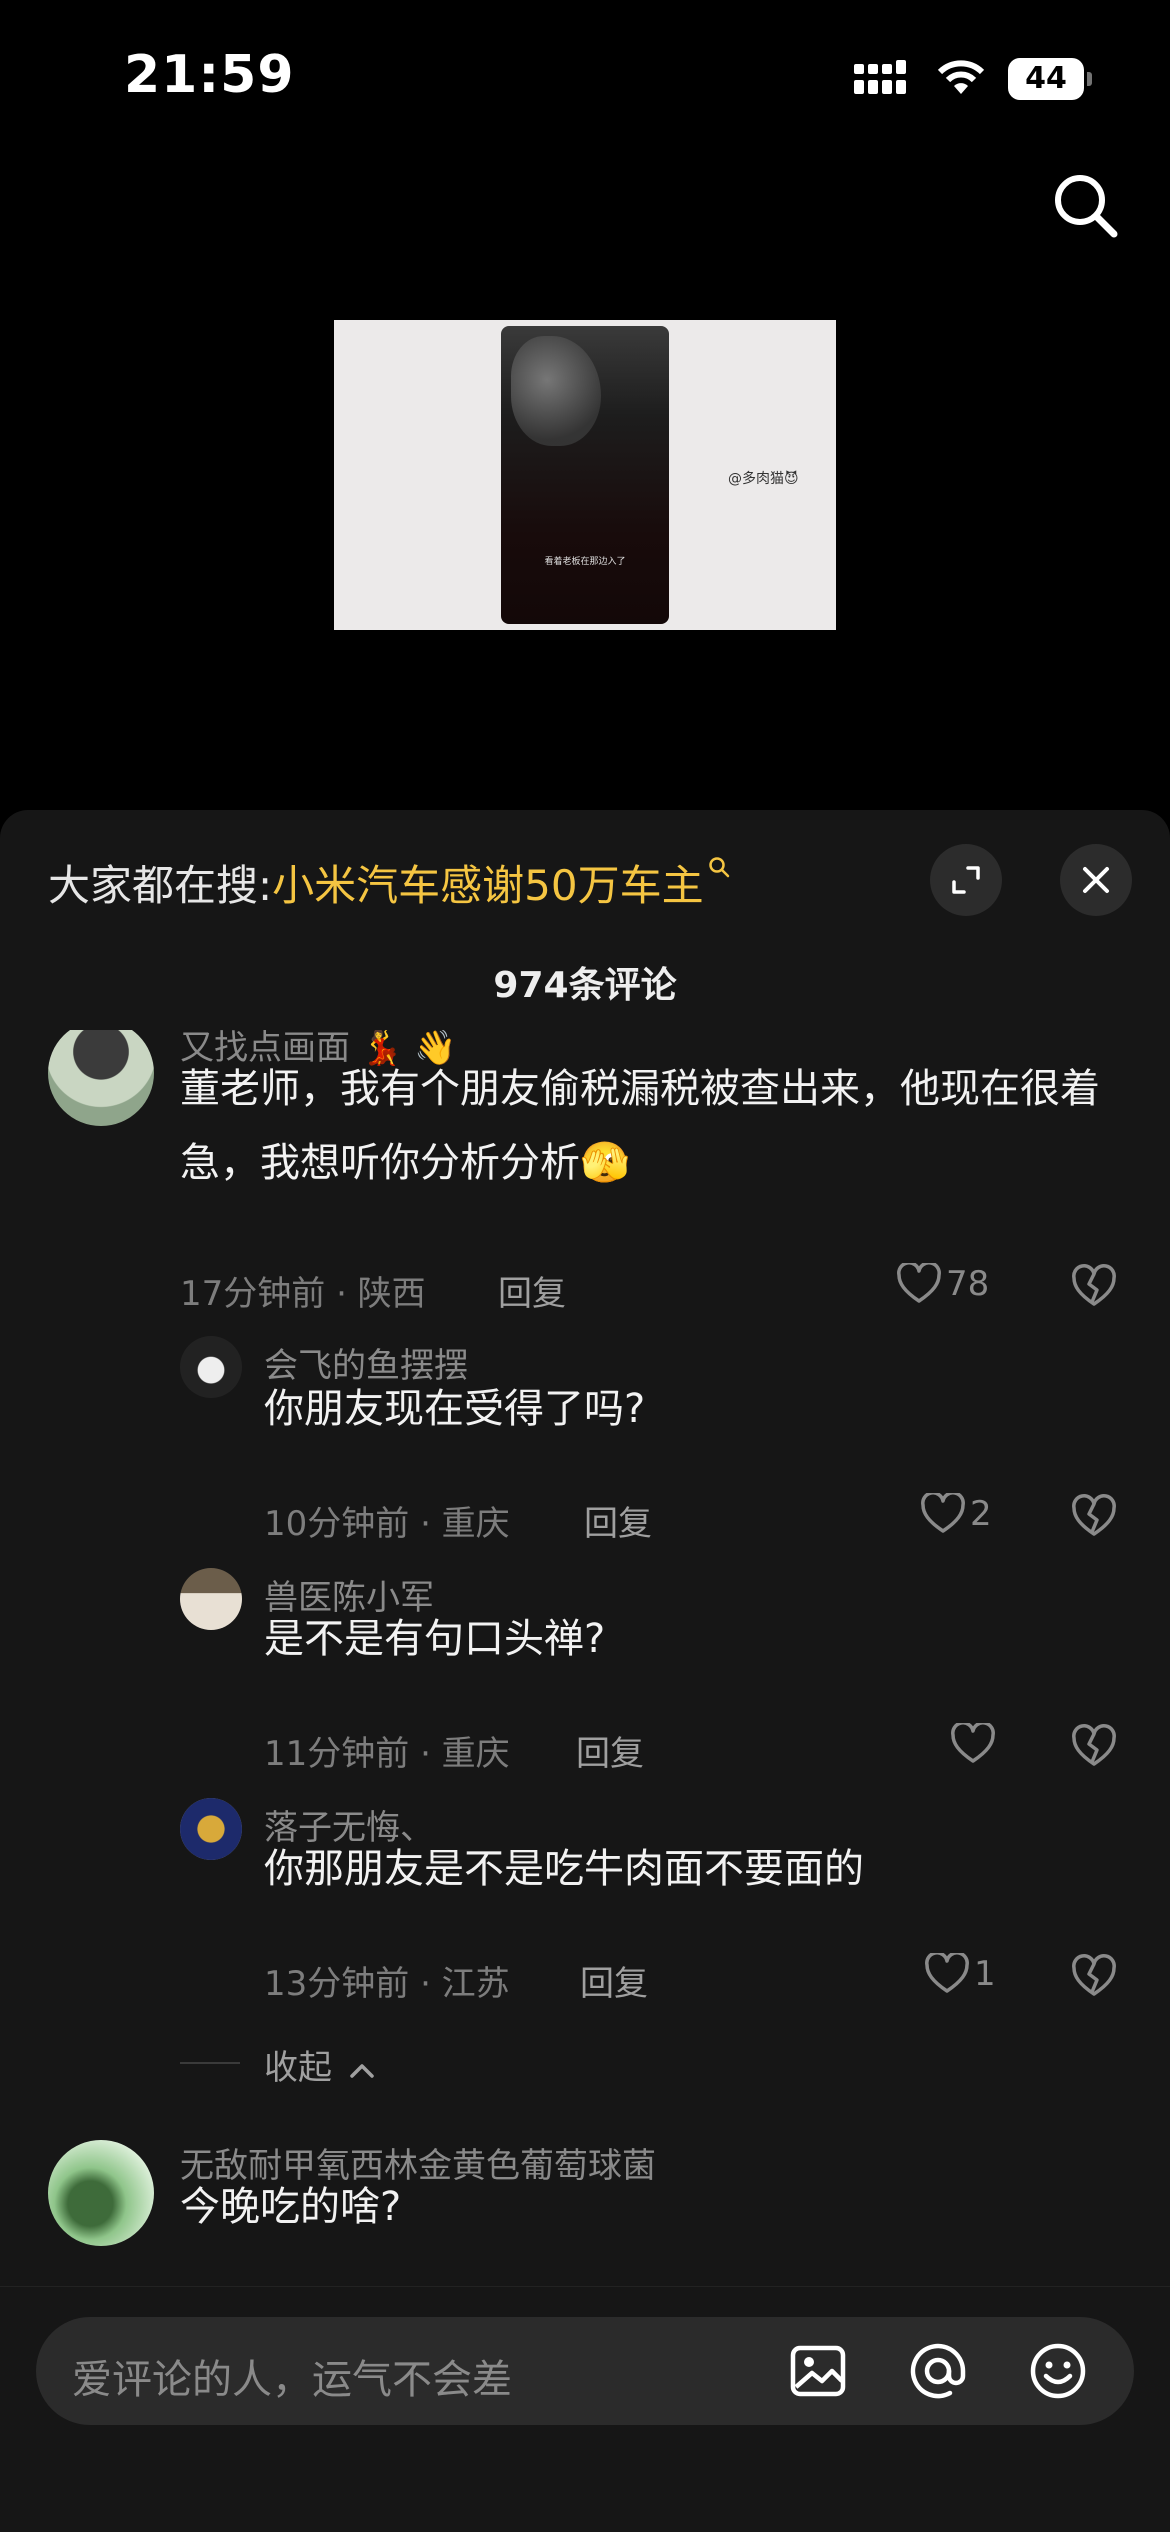  I want to click on battery-level: 44, so click(1046, 79).